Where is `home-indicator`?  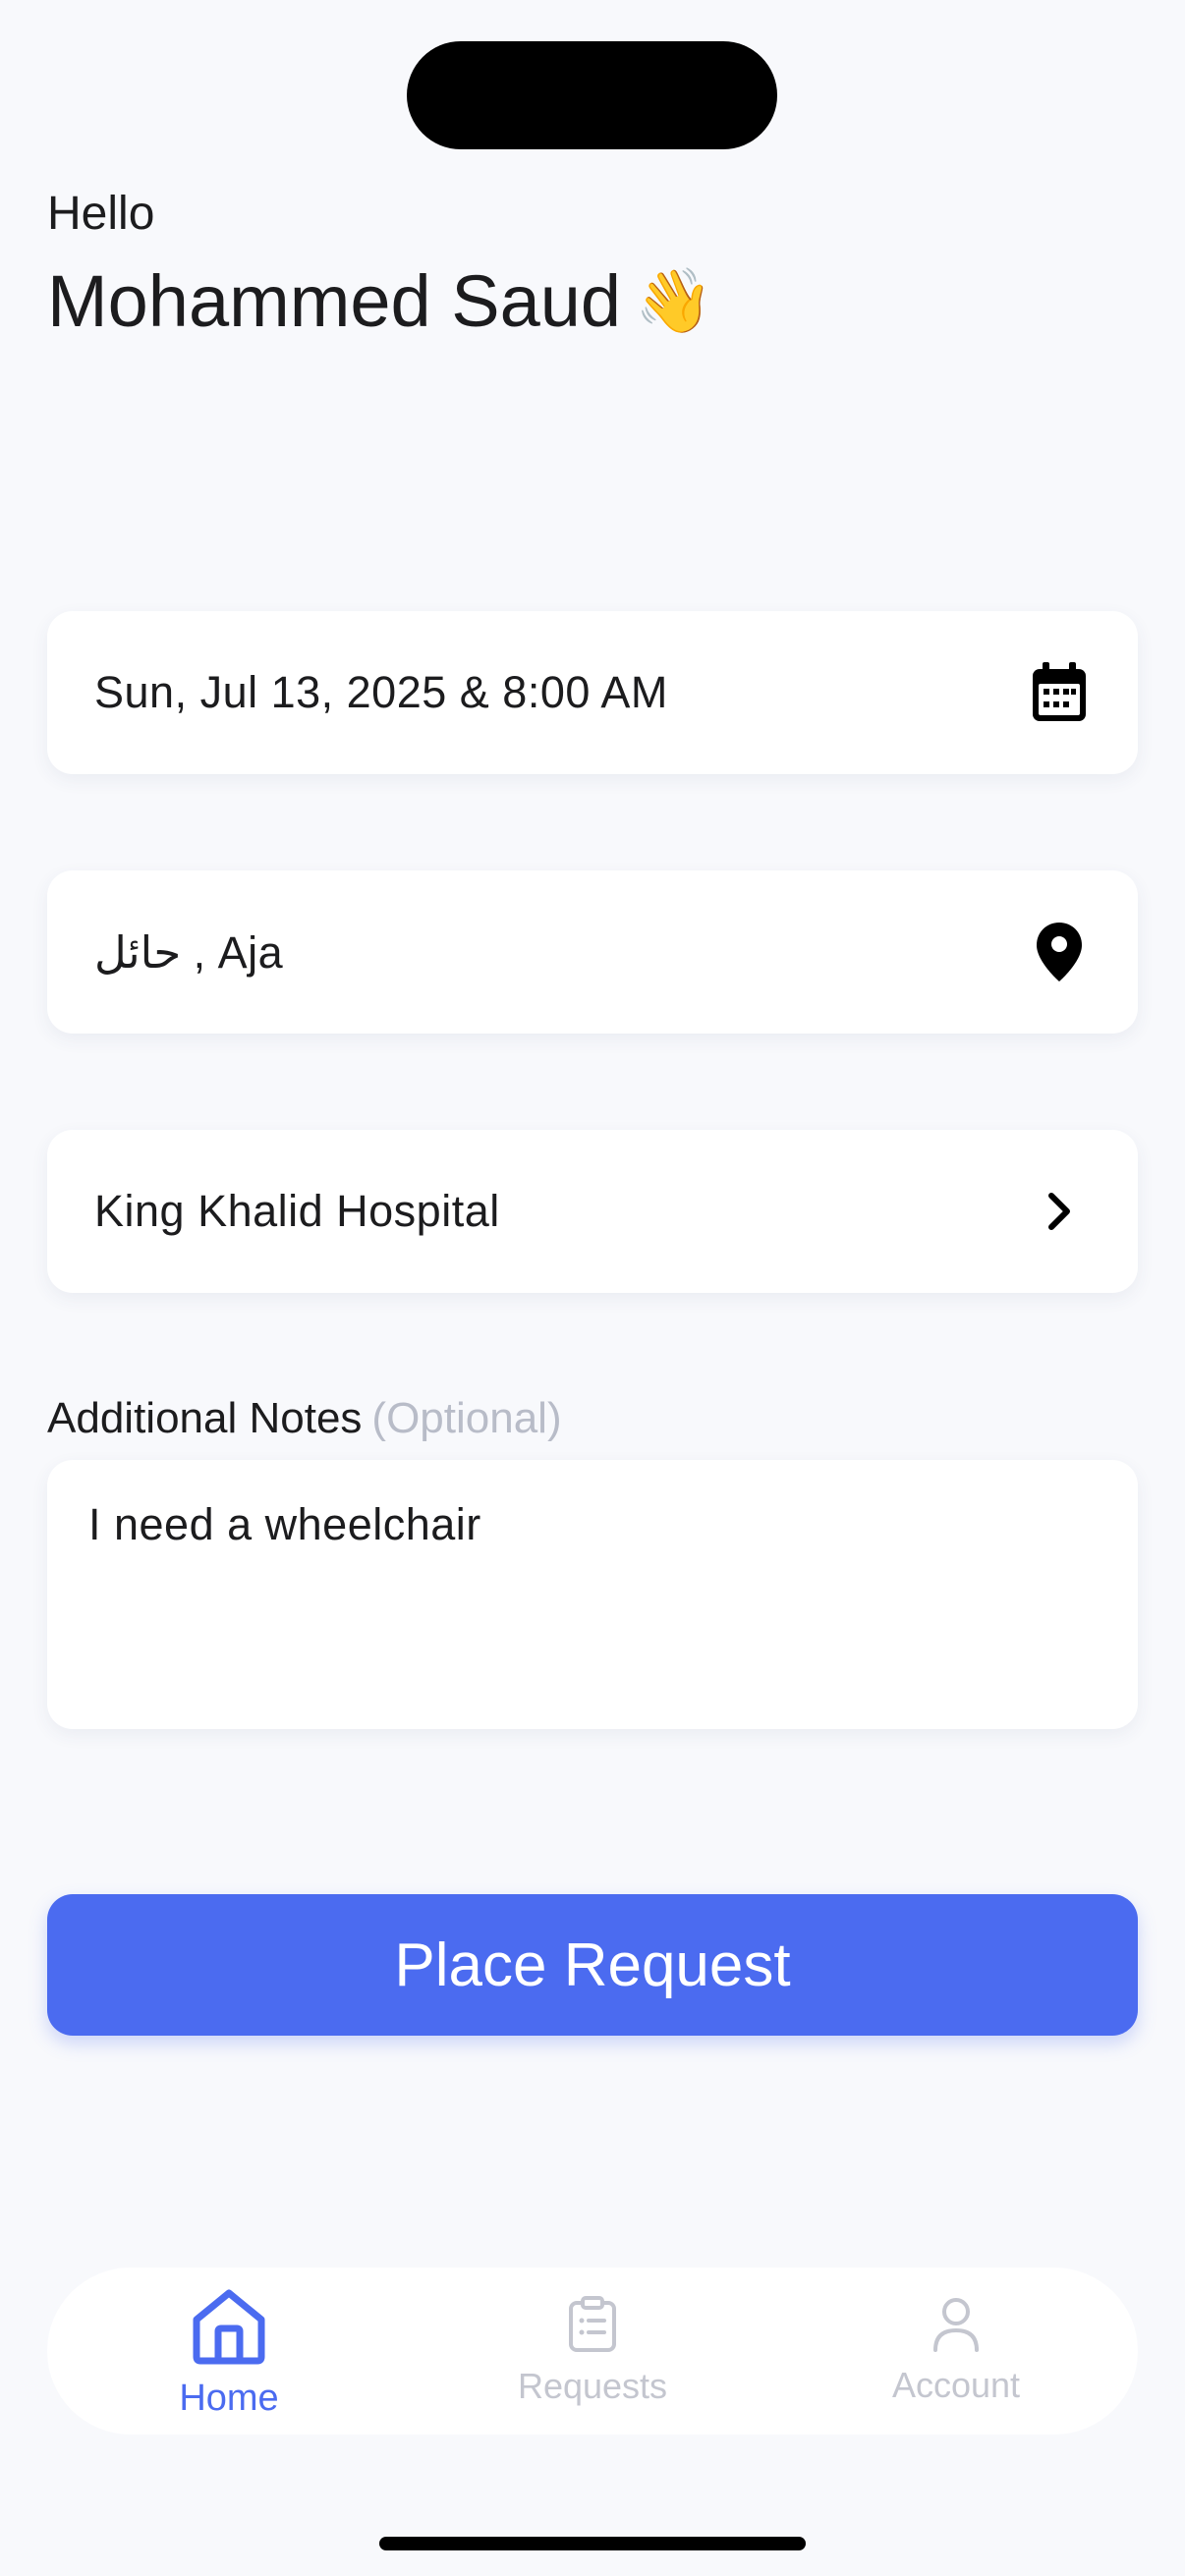
home-indicator is located at coordinates (592, 2543).